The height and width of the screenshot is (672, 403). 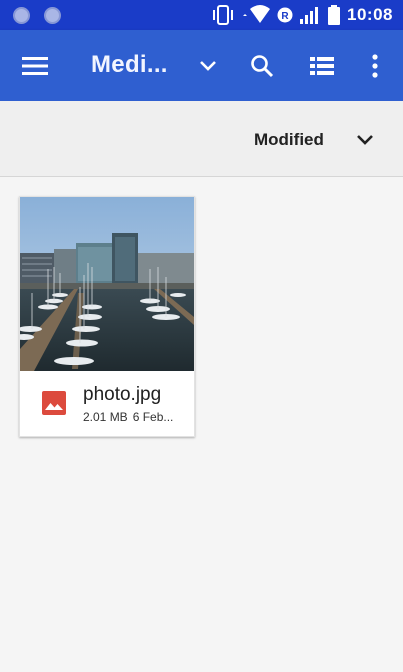 I want to click on sort-label: Modified, so click(x=289, y=140).